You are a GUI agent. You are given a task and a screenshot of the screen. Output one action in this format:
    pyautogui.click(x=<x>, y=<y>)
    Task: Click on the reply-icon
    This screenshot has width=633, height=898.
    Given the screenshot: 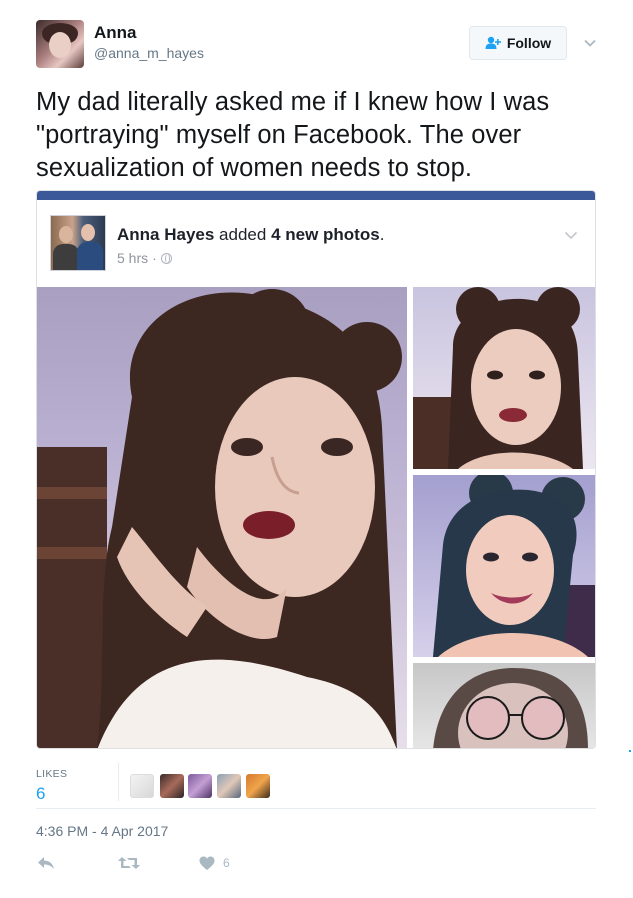 What is the action you would take?
    pyautogui.click(x=46, y=863)
    